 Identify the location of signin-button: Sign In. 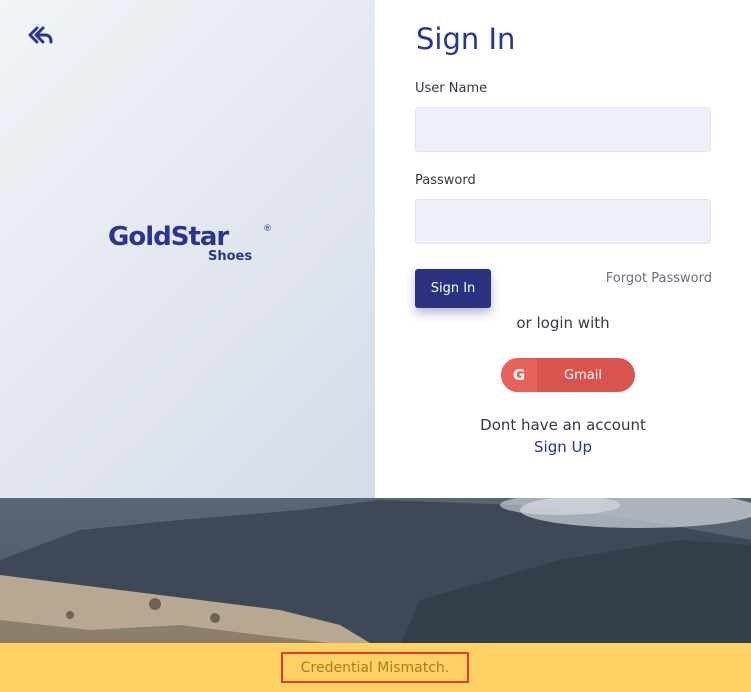
(453, 288).